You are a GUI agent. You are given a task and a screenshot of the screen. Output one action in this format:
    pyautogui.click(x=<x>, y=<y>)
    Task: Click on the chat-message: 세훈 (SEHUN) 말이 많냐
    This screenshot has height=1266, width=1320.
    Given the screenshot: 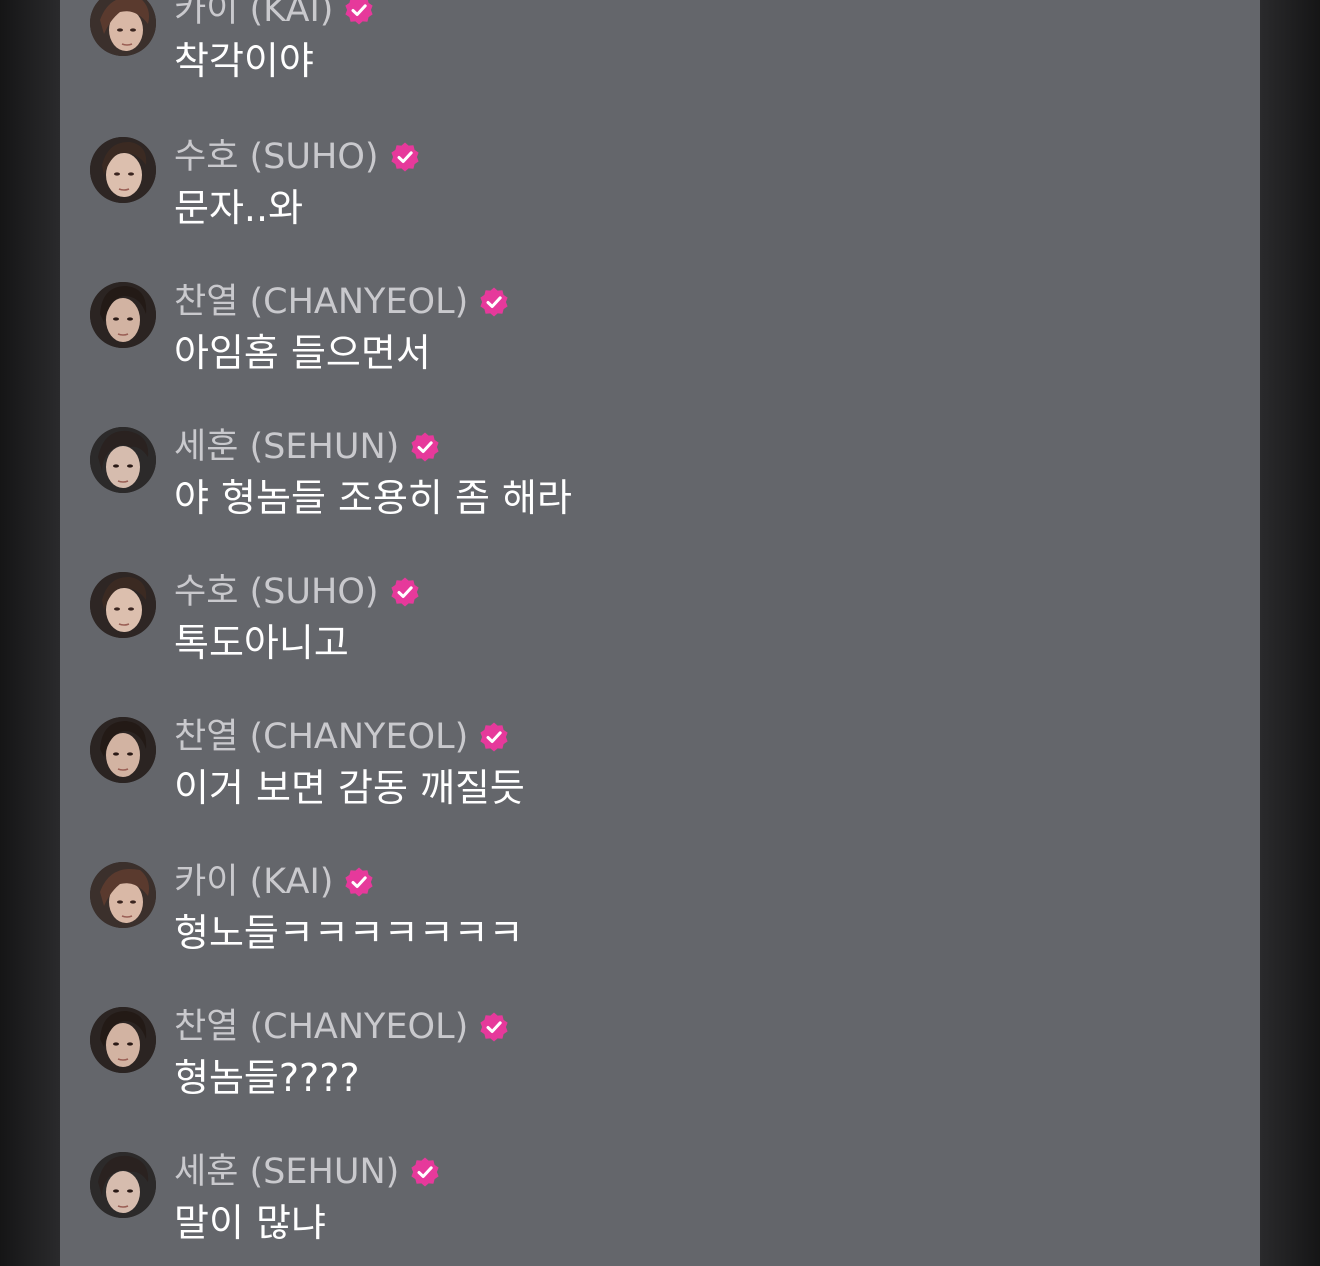 What is the action you would take?
    pyautogui.click(x=640, y=1209)
    